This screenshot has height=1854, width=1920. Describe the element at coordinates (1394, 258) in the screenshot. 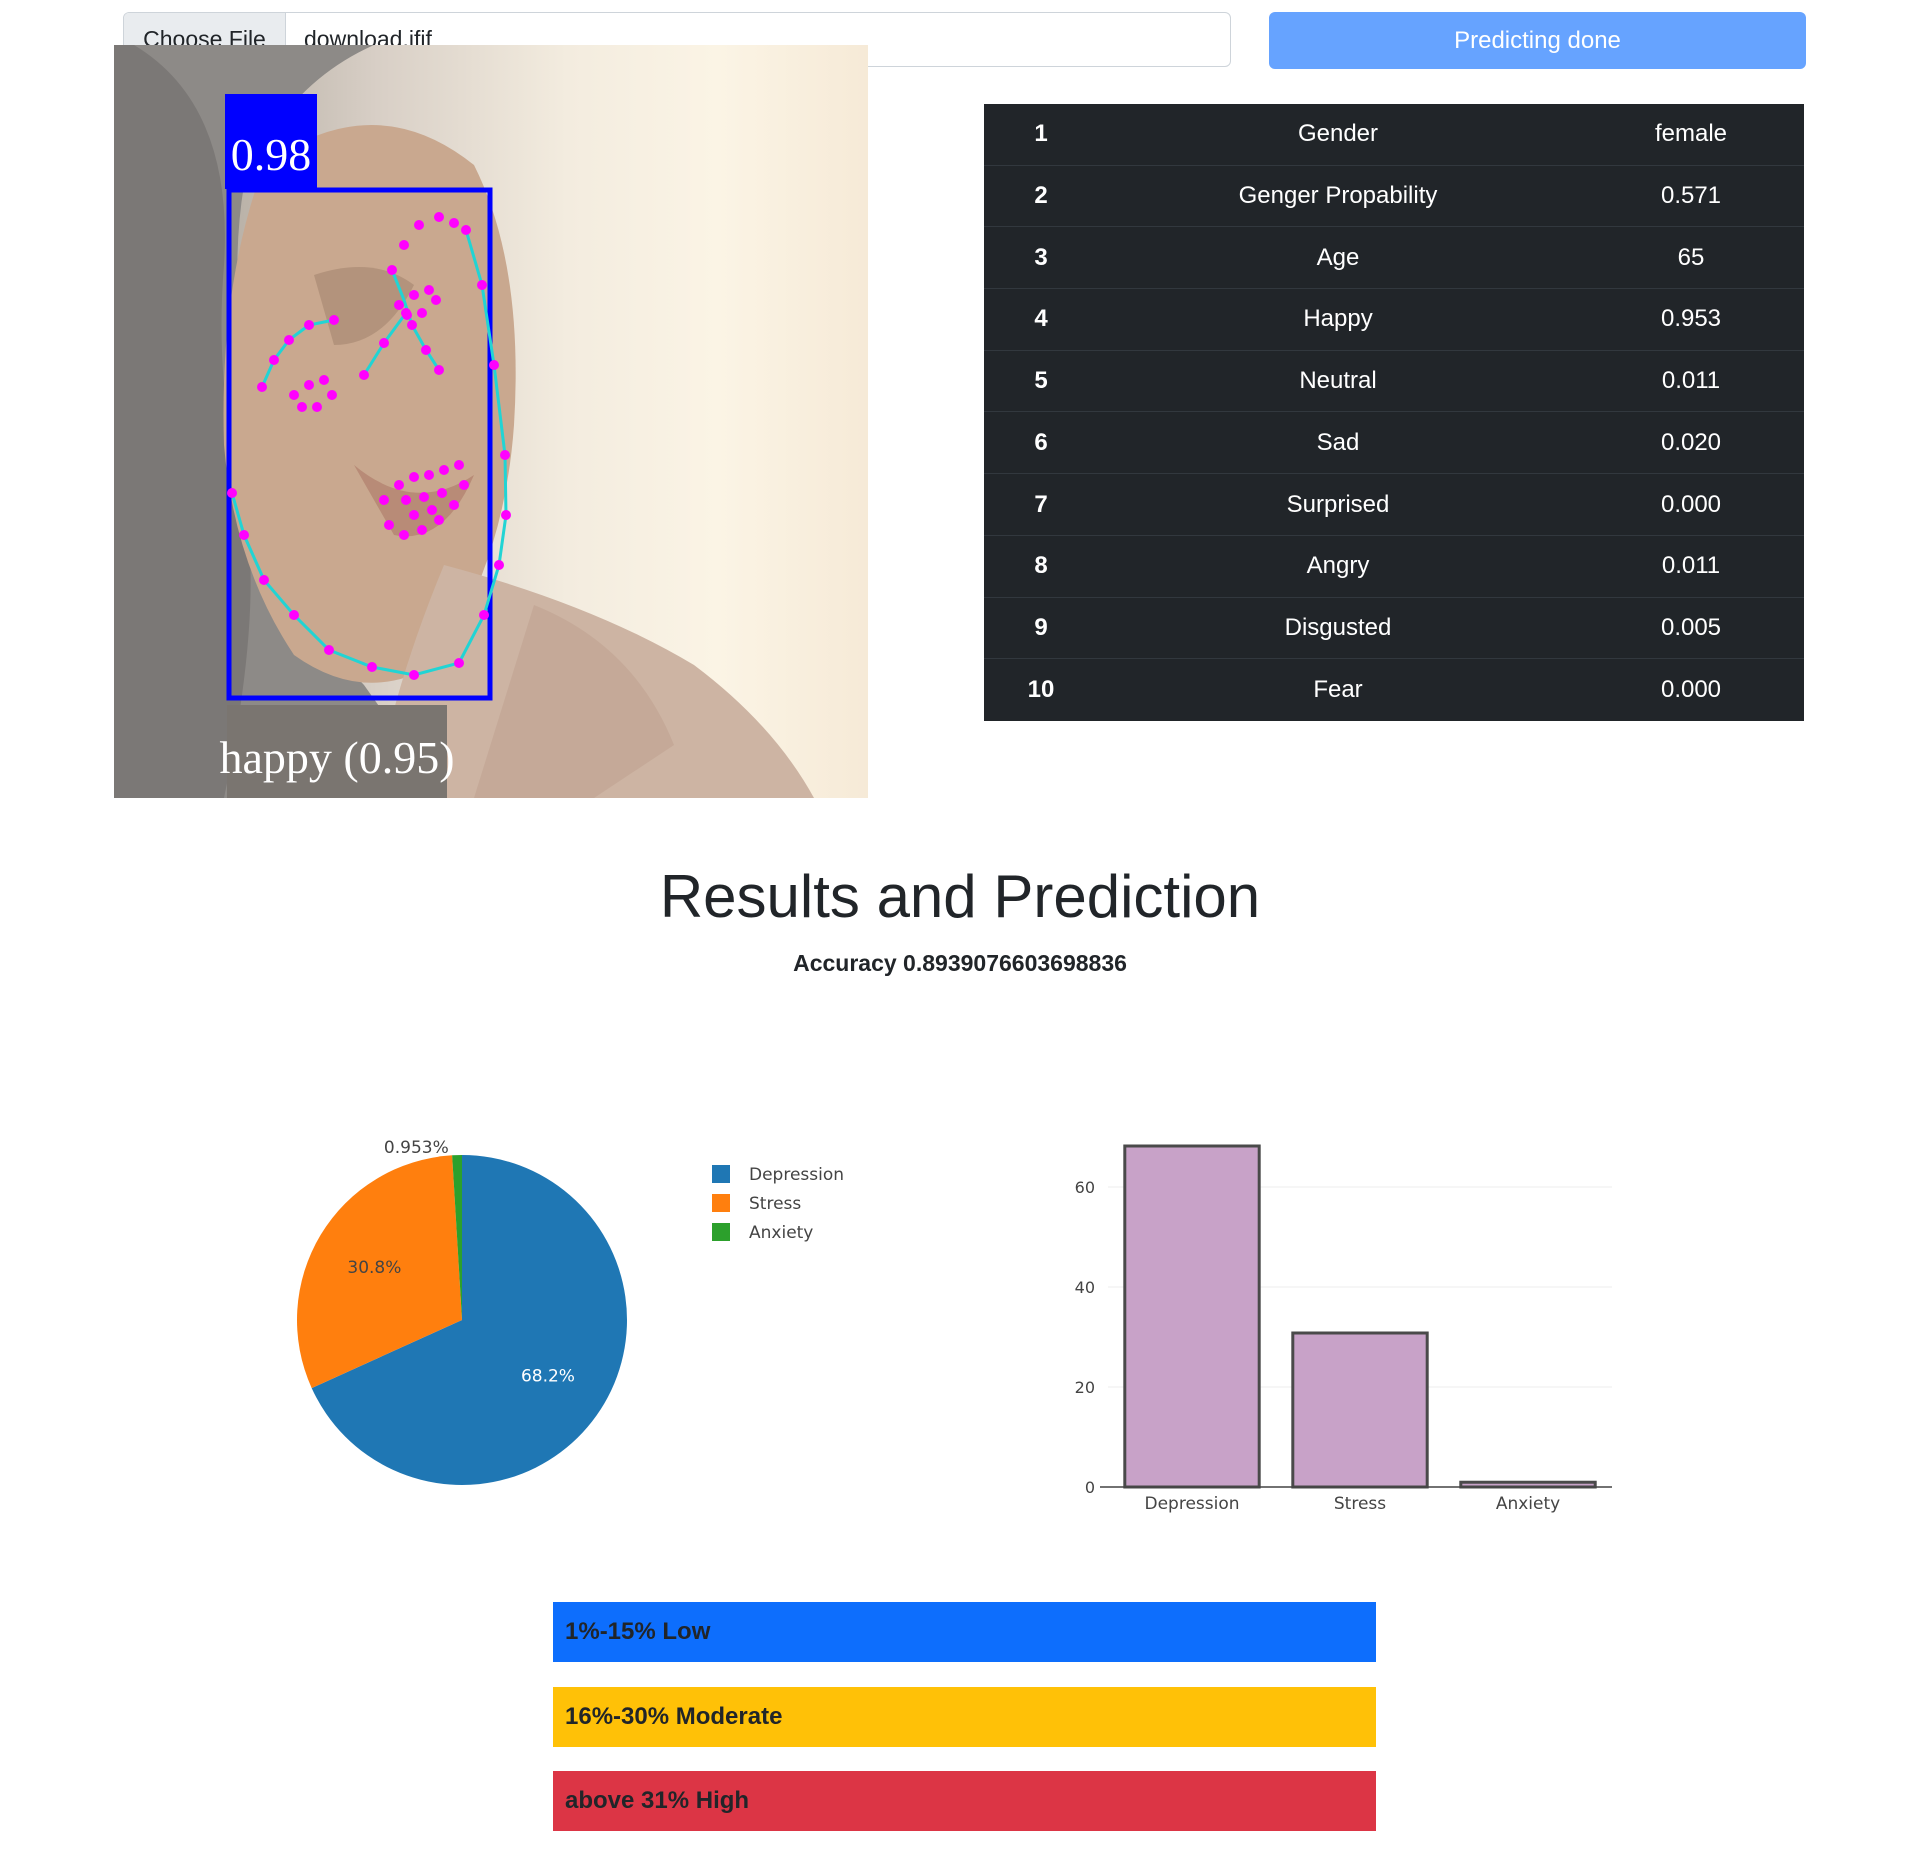

I see `table-row: 3 Age 65` at that location.